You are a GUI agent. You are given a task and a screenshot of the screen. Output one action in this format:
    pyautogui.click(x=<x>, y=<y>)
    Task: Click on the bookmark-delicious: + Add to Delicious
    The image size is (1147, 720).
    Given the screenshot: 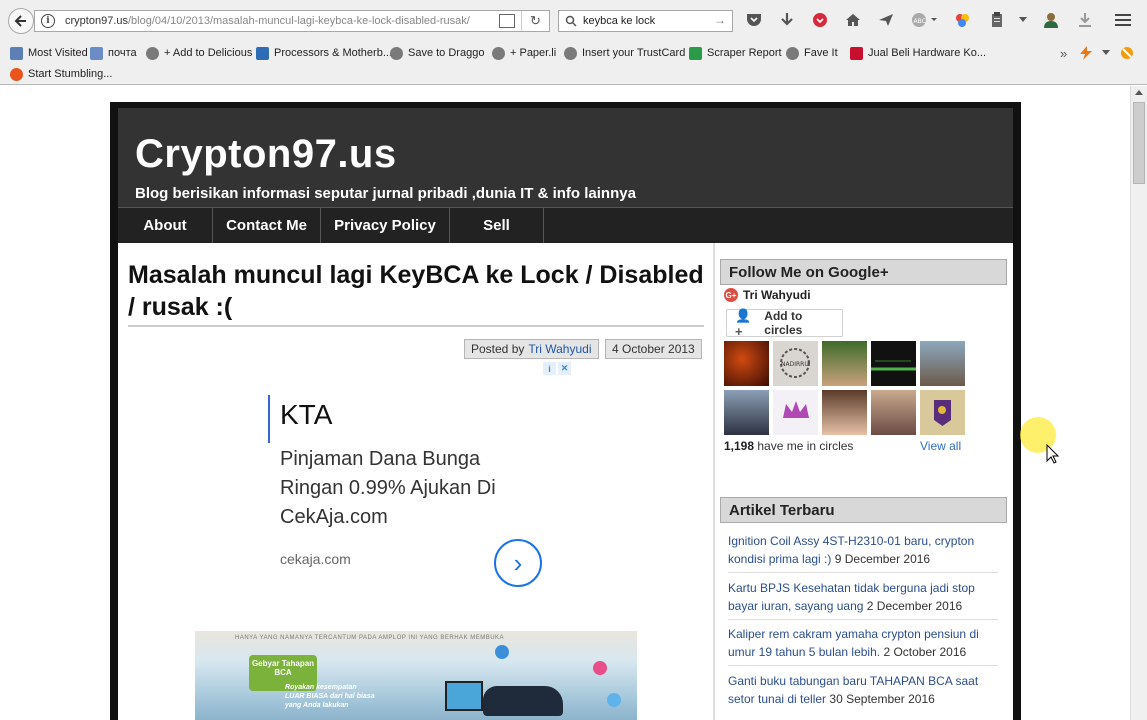 What is the action you would take?
    pyautogui.click(x=199, y=53)
    